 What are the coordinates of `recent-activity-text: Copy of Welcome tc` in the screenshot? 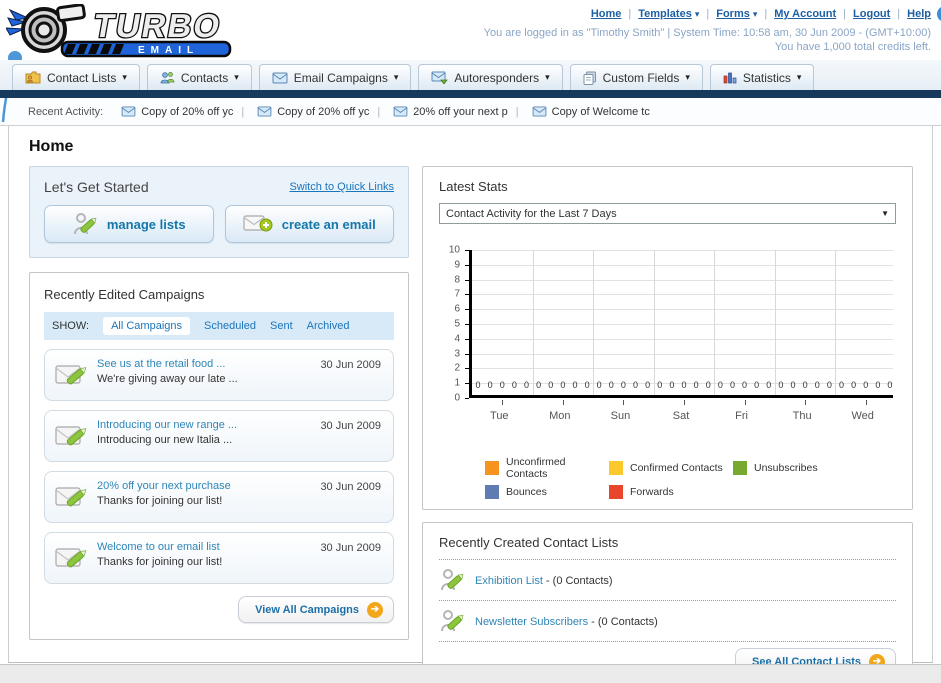 It's located at (600, 111).